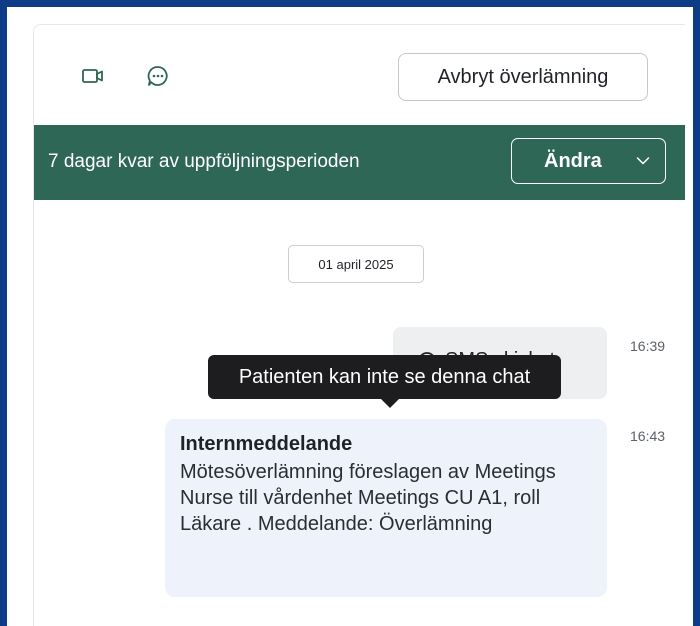  I want to click on video-icon, so click(93, 76).